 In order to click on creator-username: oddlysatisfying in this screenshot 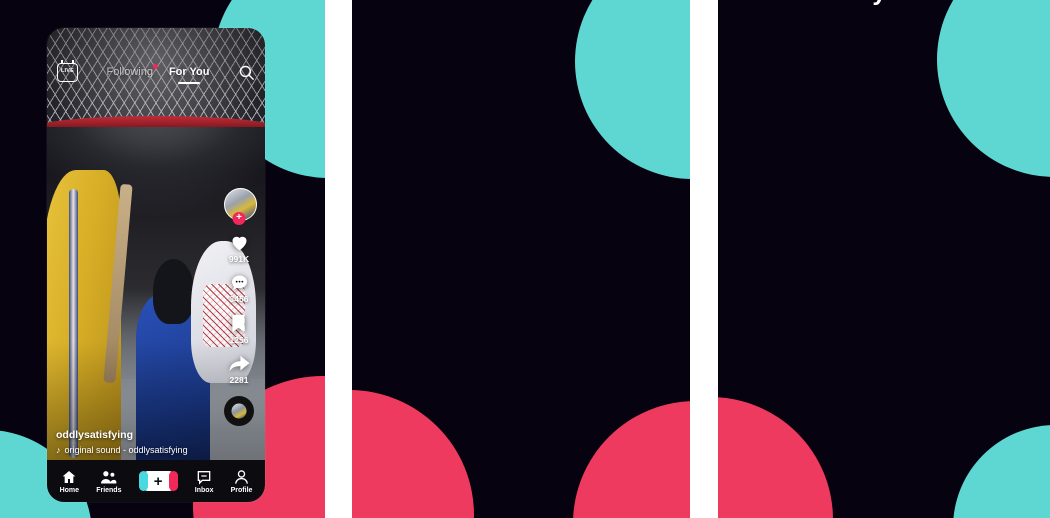, I will do `click(134, 435)`.